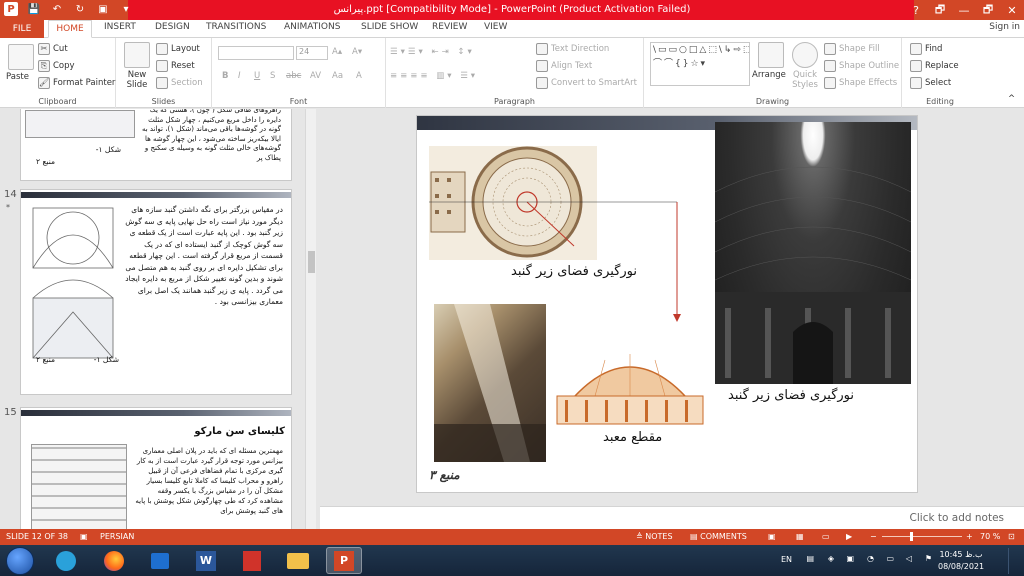 Image resolution: width=1024 pixels, height=576 pixels. I want to click on flag-icon: ⚑, so click(928, 558).